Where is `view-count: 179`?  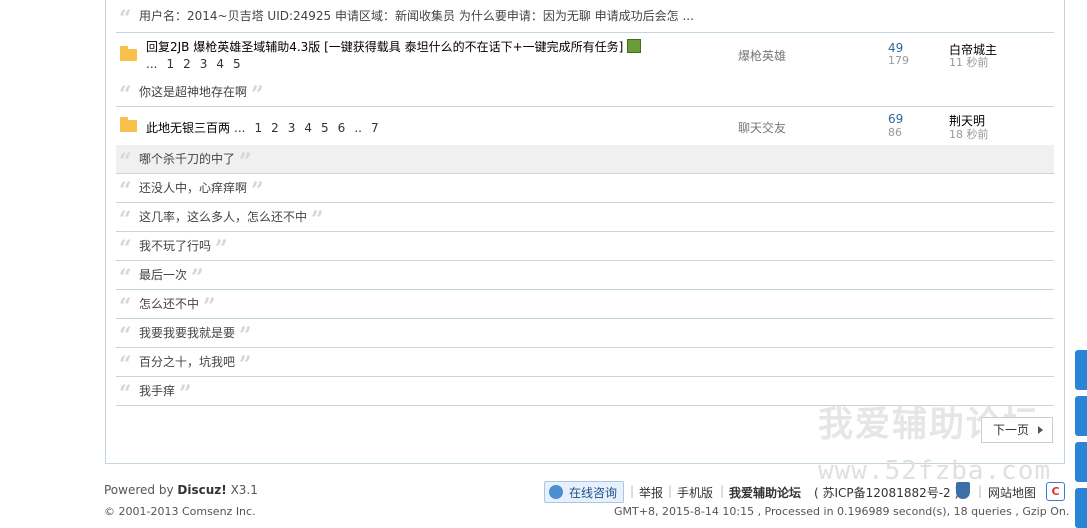
view-count: 179 is located at coordinates (898, 60).